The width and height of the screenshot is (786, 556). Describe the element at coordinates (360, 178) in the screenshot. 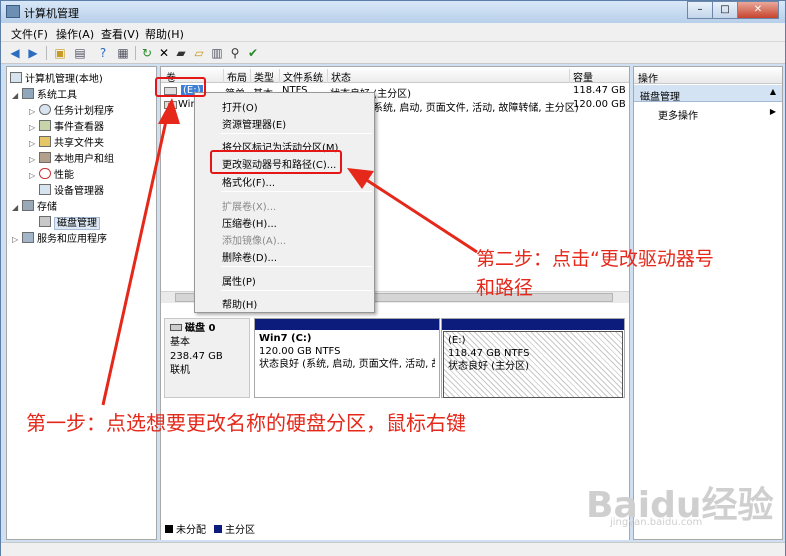

I see `step2-arrowhead` at that location.